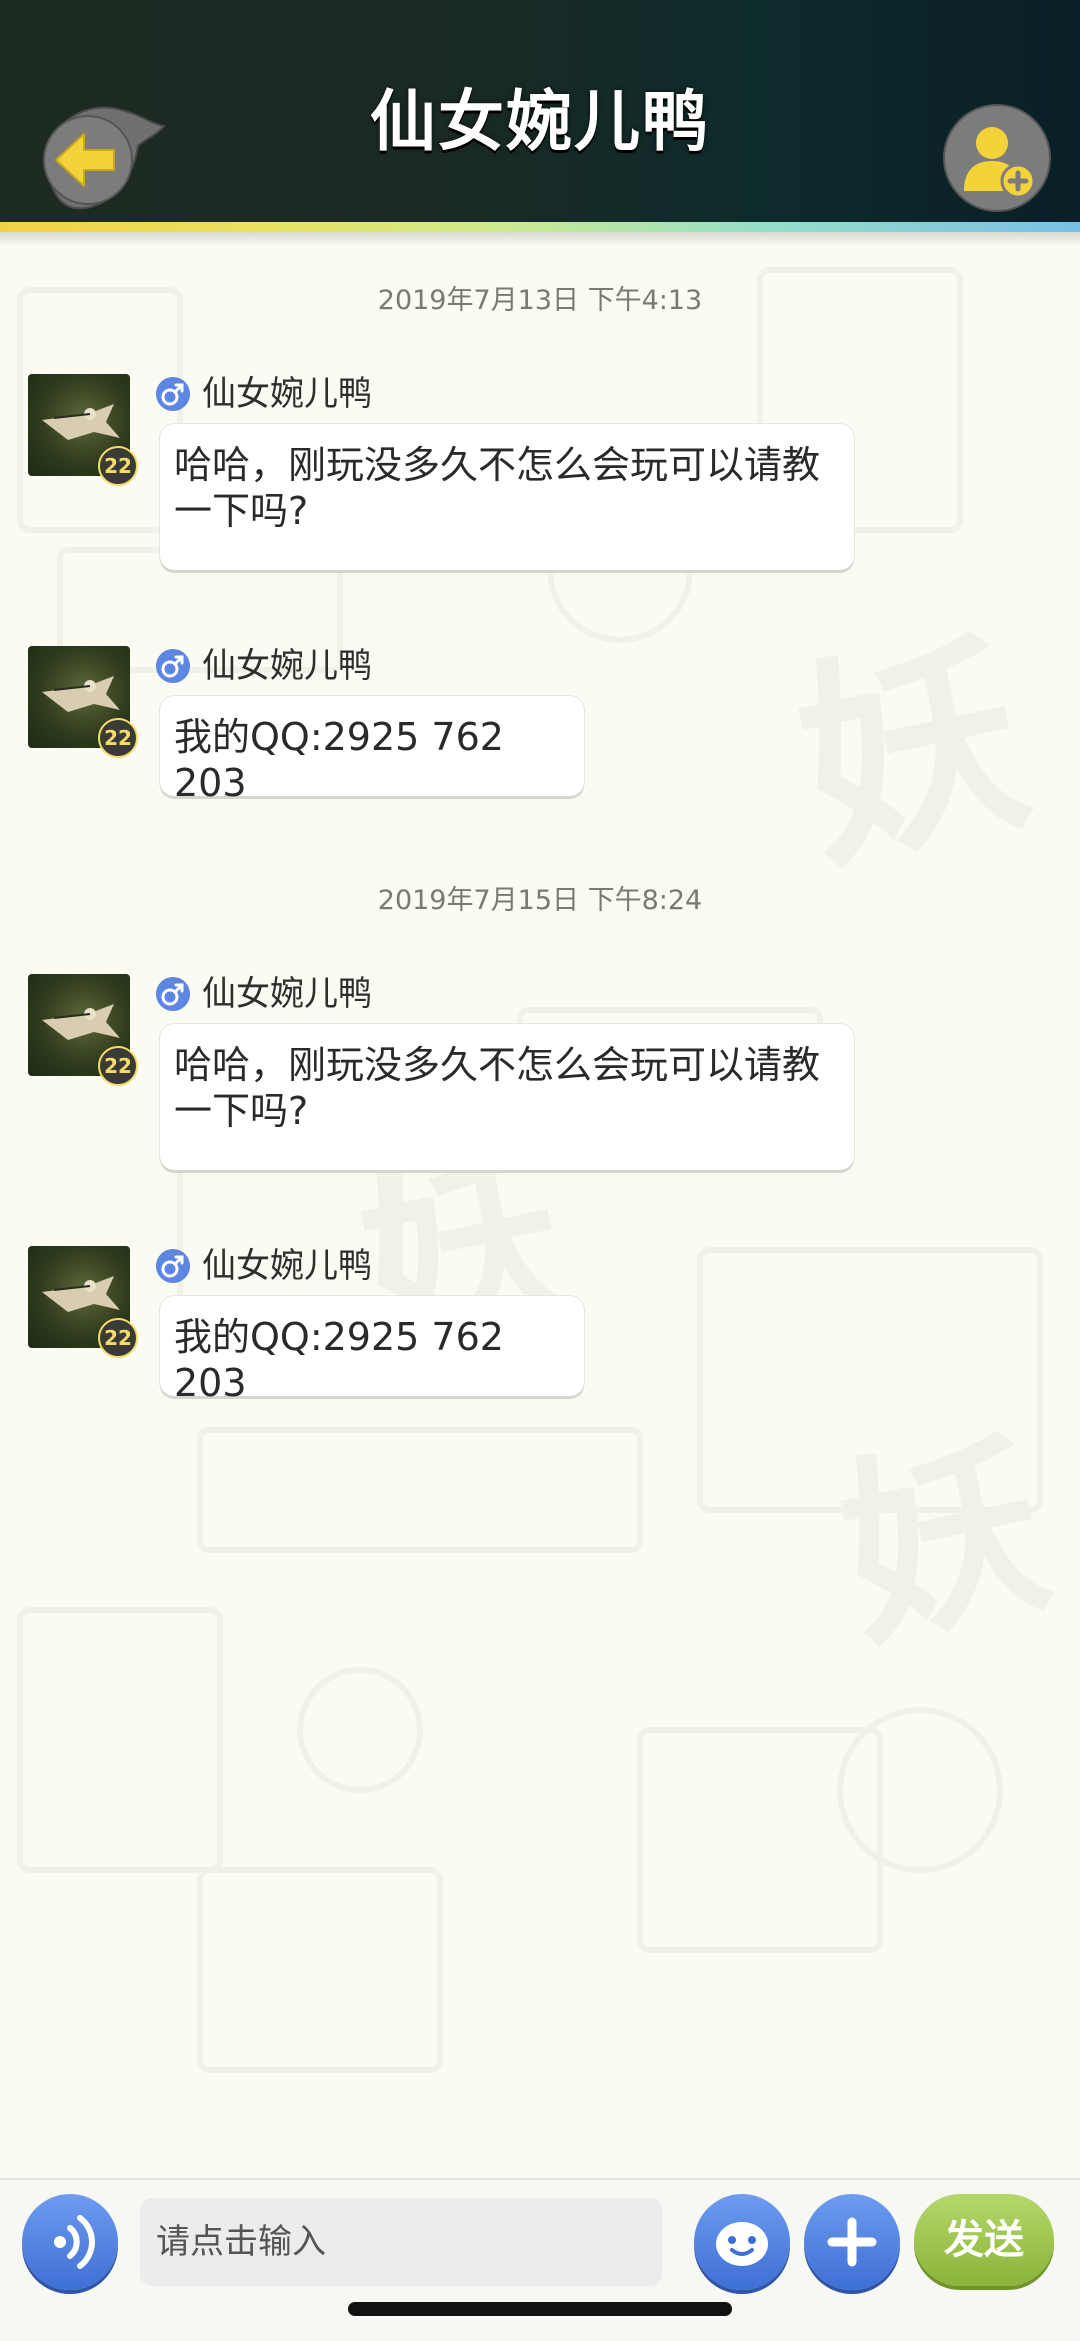  What do you see at coordinates (540, 121) in the screenshot?
I see `chat-title: 仙女婉儿鸭` at bounding box center [540, 121].